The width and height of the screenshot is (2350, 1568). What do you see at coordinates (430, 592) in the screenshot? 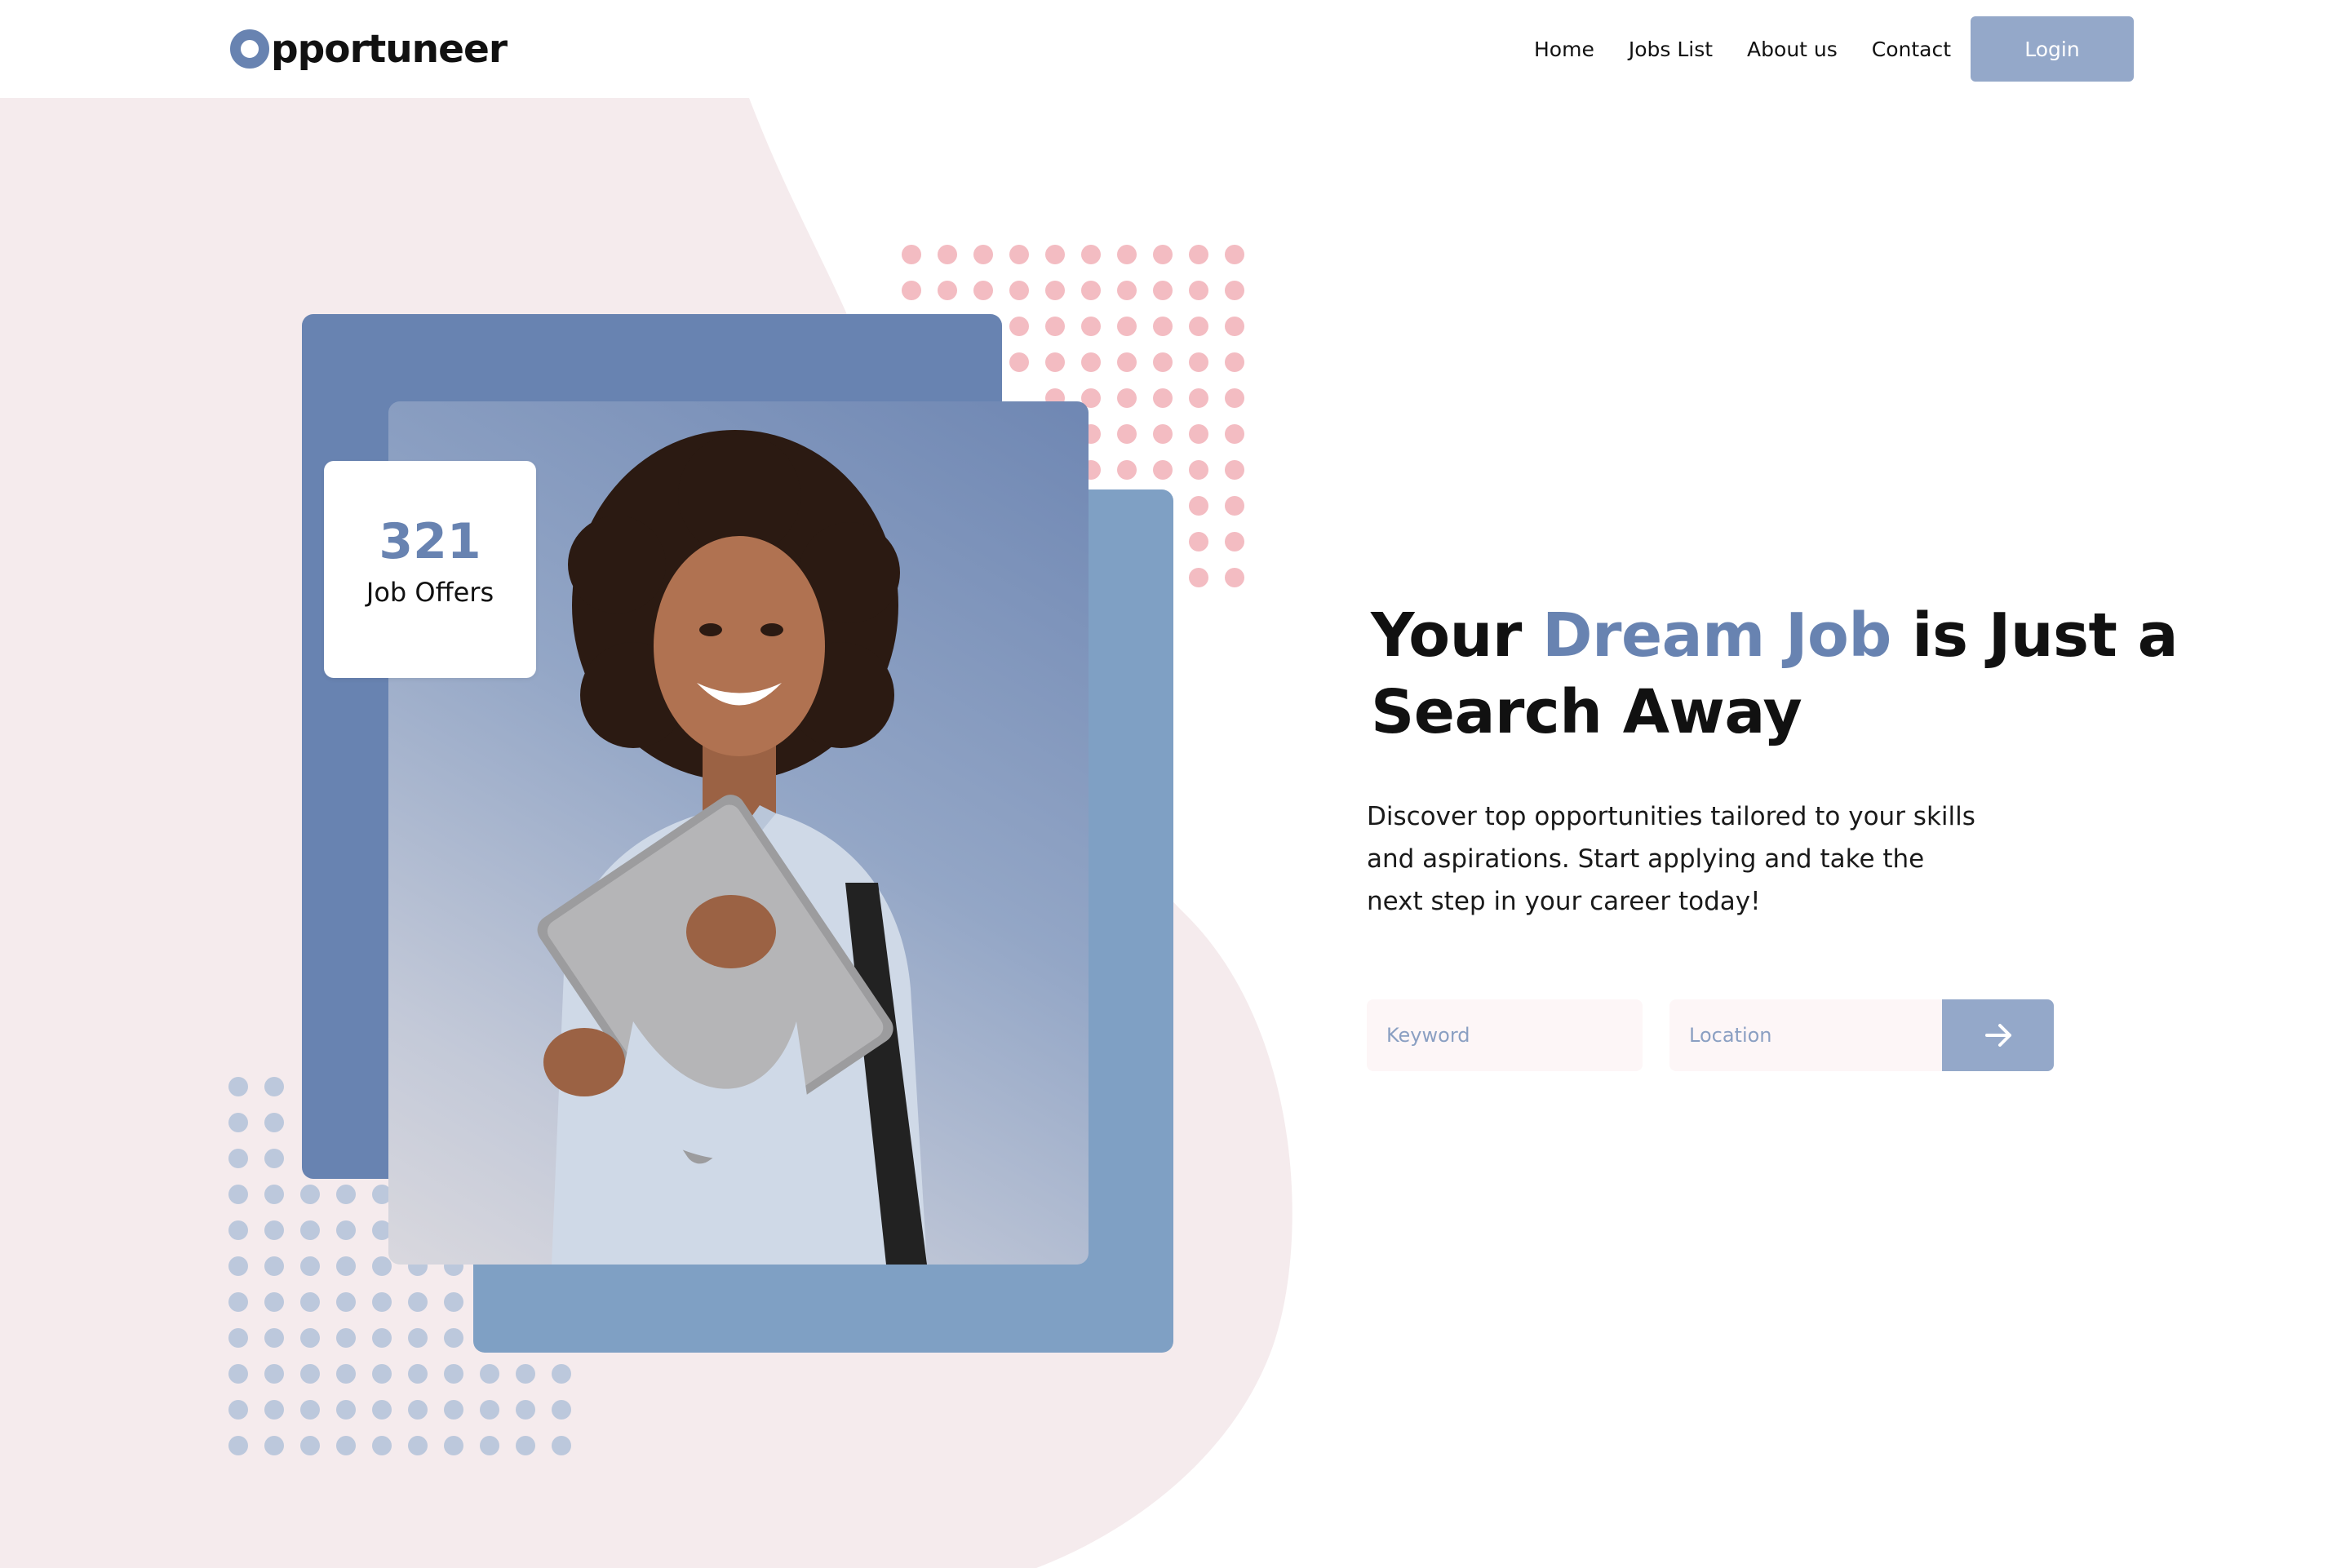
I see `job-offers-label: Job Offers` at bounding box center [430, 592].